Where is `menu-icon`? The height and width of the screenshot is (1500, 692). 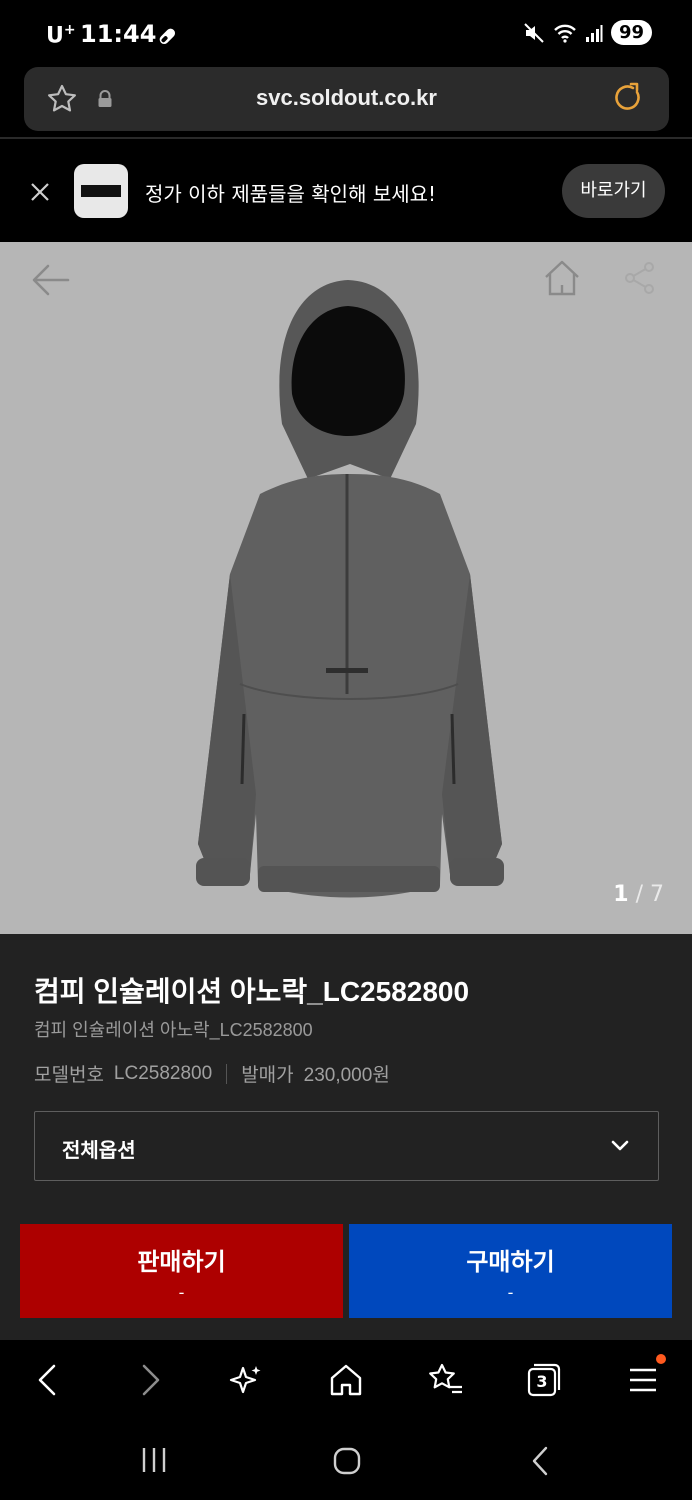
menu-icon is located at coordinates (643, 1382).